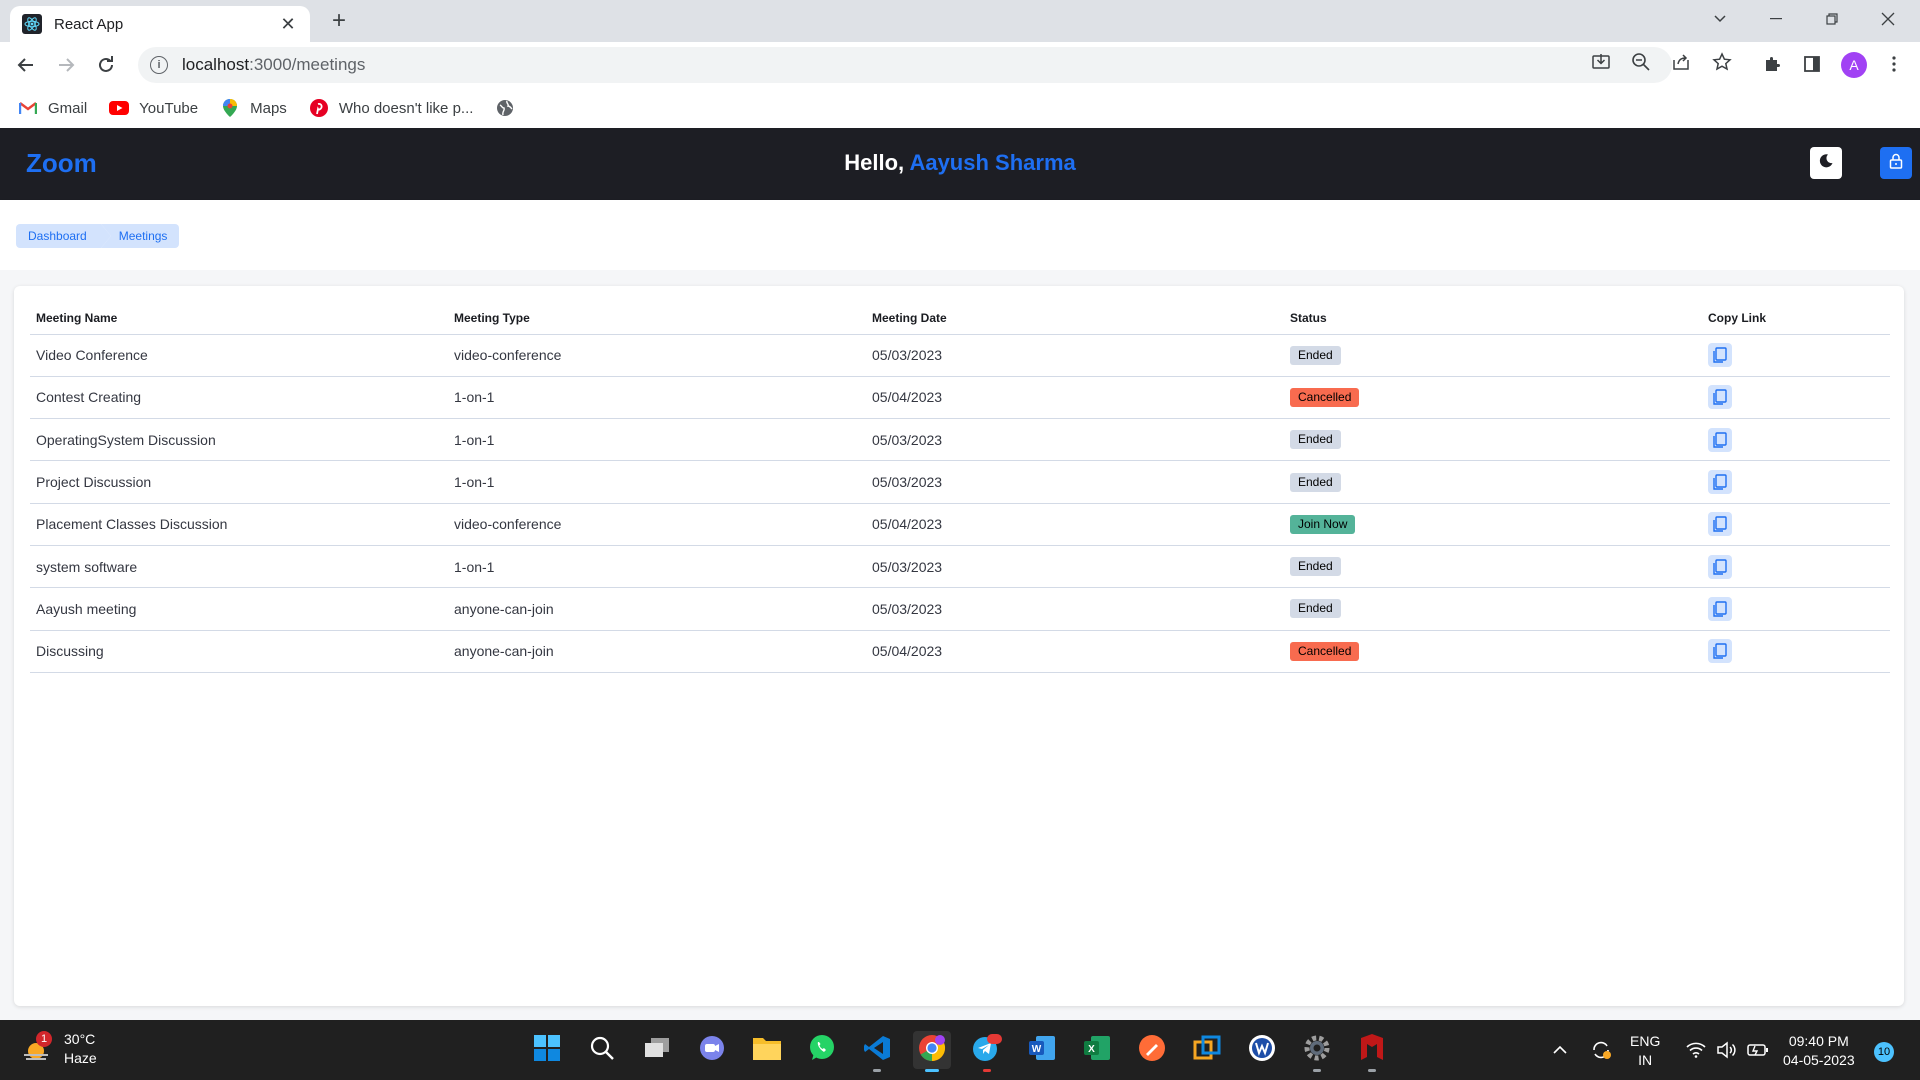 The width and height of the screenshot is (1920, 1080). What do you see at coordinates (712, 1050) in the screenshot?
I see `chat-app` at bounding box center [712, 1050].